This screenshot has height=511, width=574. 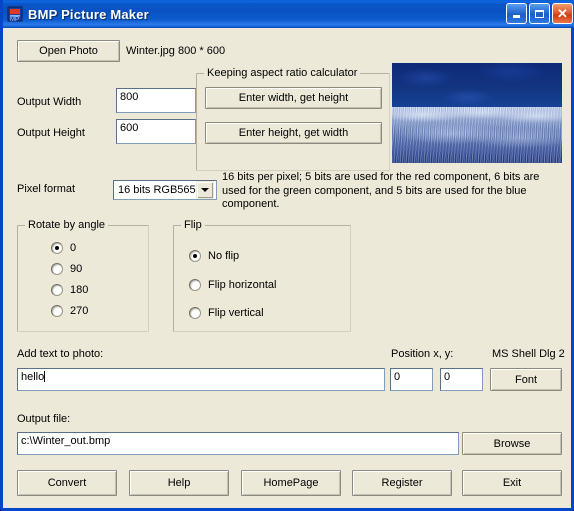 I want to click on add-text-label: Add text to photo:, so click(x=60, y=354).